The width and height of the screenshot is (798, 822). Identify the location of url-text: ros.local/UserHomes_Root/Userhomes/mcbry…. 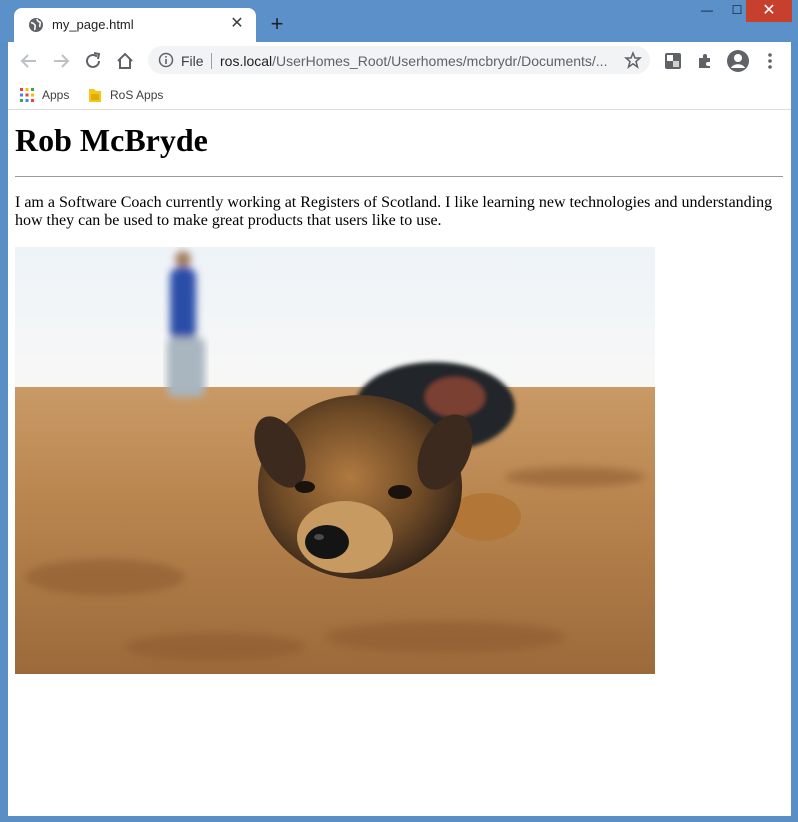
(420, 61).